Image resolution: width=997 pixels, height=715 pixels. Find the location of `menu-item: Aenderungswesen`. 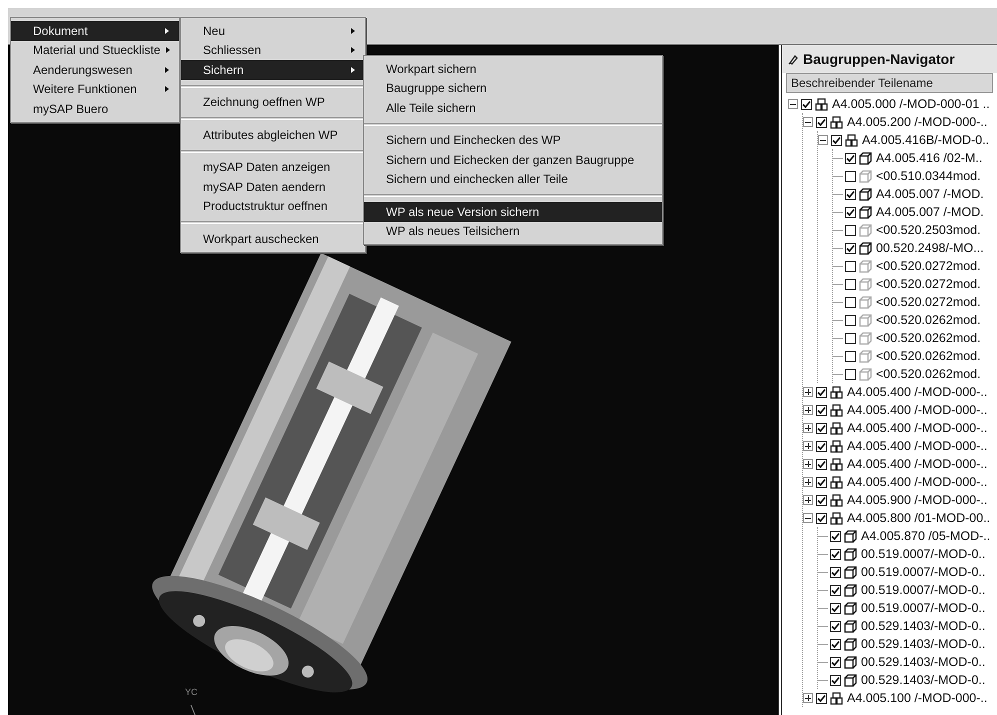

menu-item: Aenderungswesen is located at coordinates (95, 70).